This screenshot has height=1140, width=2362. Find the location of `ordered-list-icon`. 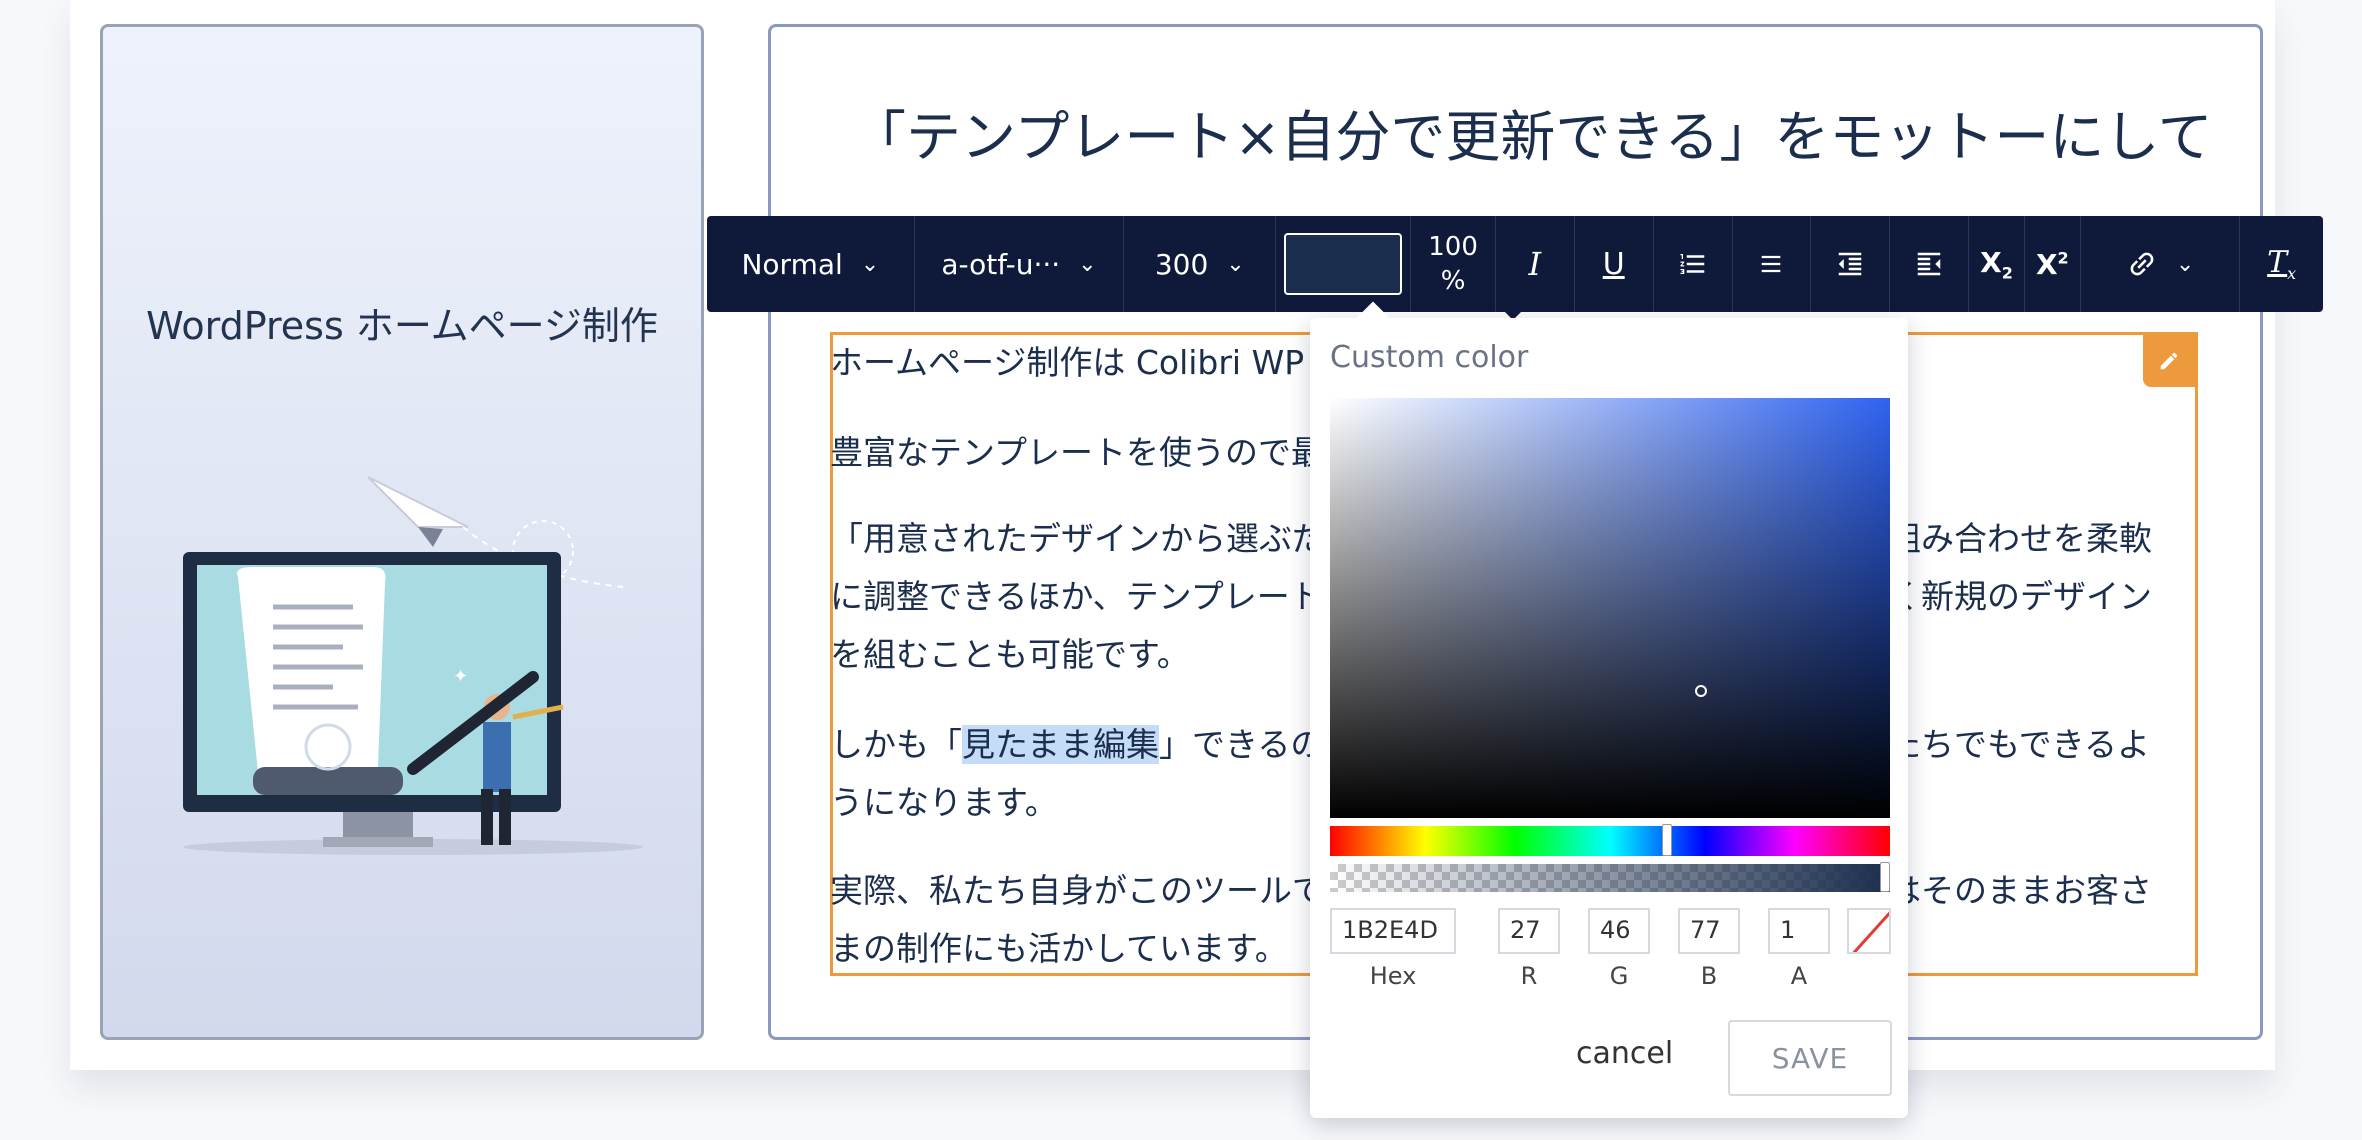

ordered-list-icon is located at coordinates (1692, 264).